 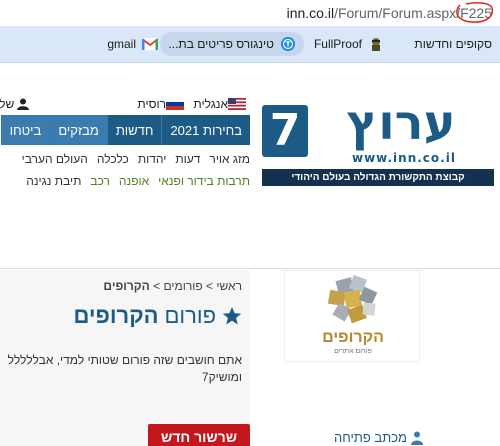 What do you see at coordinates (475, 12) in the screenshot?
I see `red-circle-annotation` at bounding box center [475, 12].